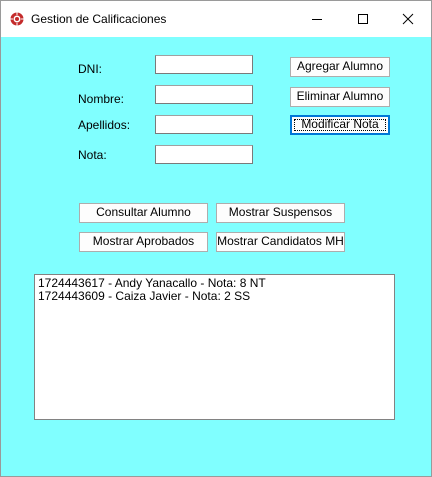 The height and width of the screenshot is (477, 432). I want to click on consultar-alumno-label: Consultar Alumno, so click(143, 212).